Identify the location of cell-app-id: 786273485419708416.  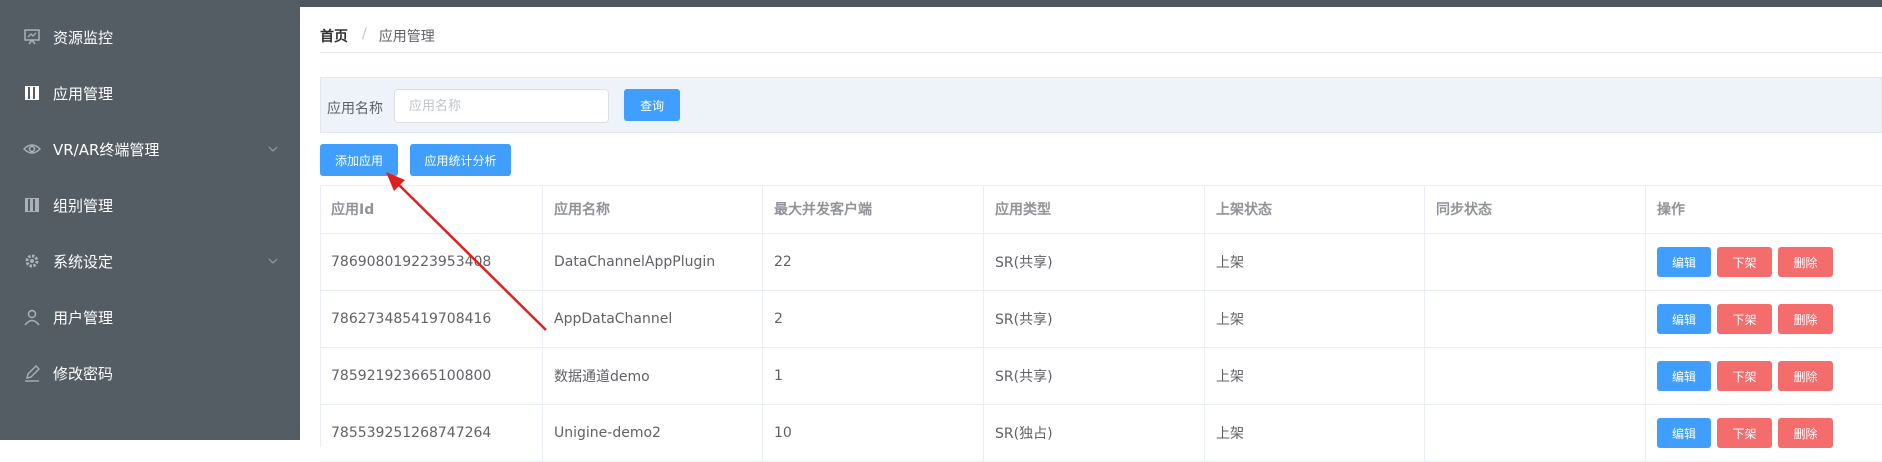
(431, 319).